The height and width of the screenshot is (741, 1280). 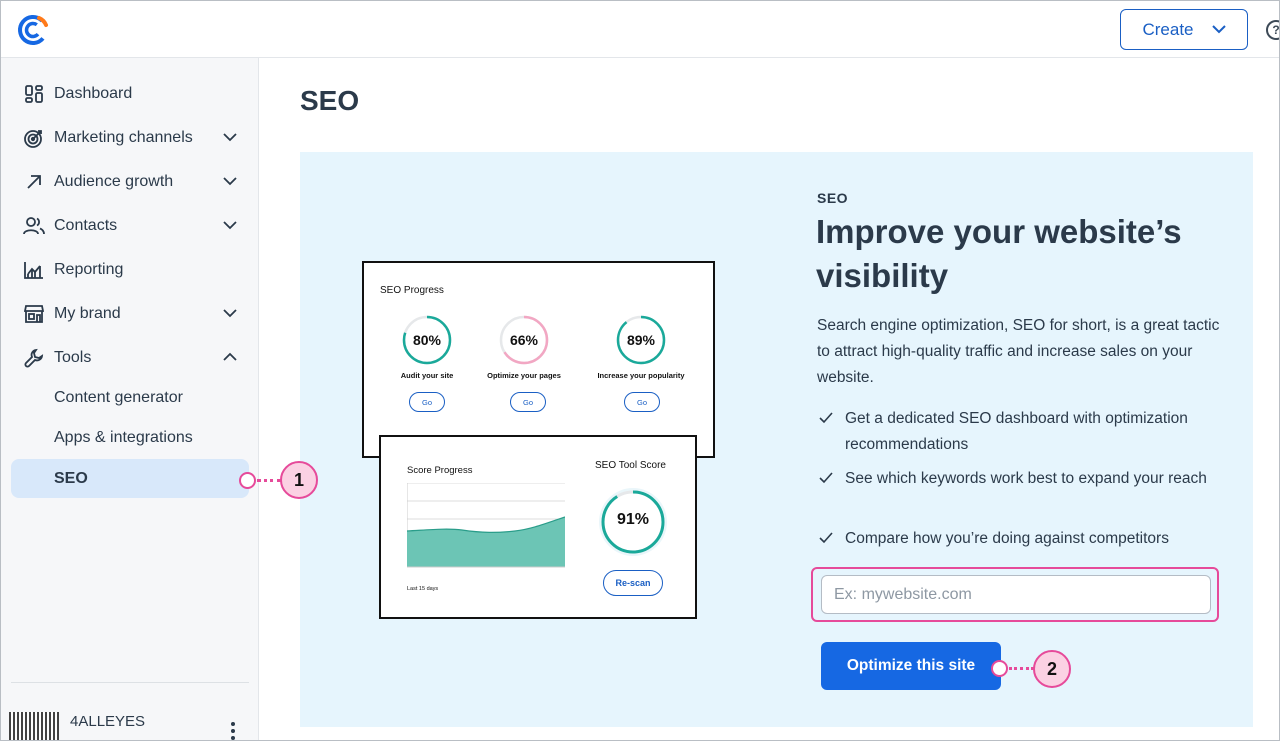 What do you see at coordinates (524, 340) in the screenshot?
I see `metric-value: 66%` at bounding box center [524, 340].